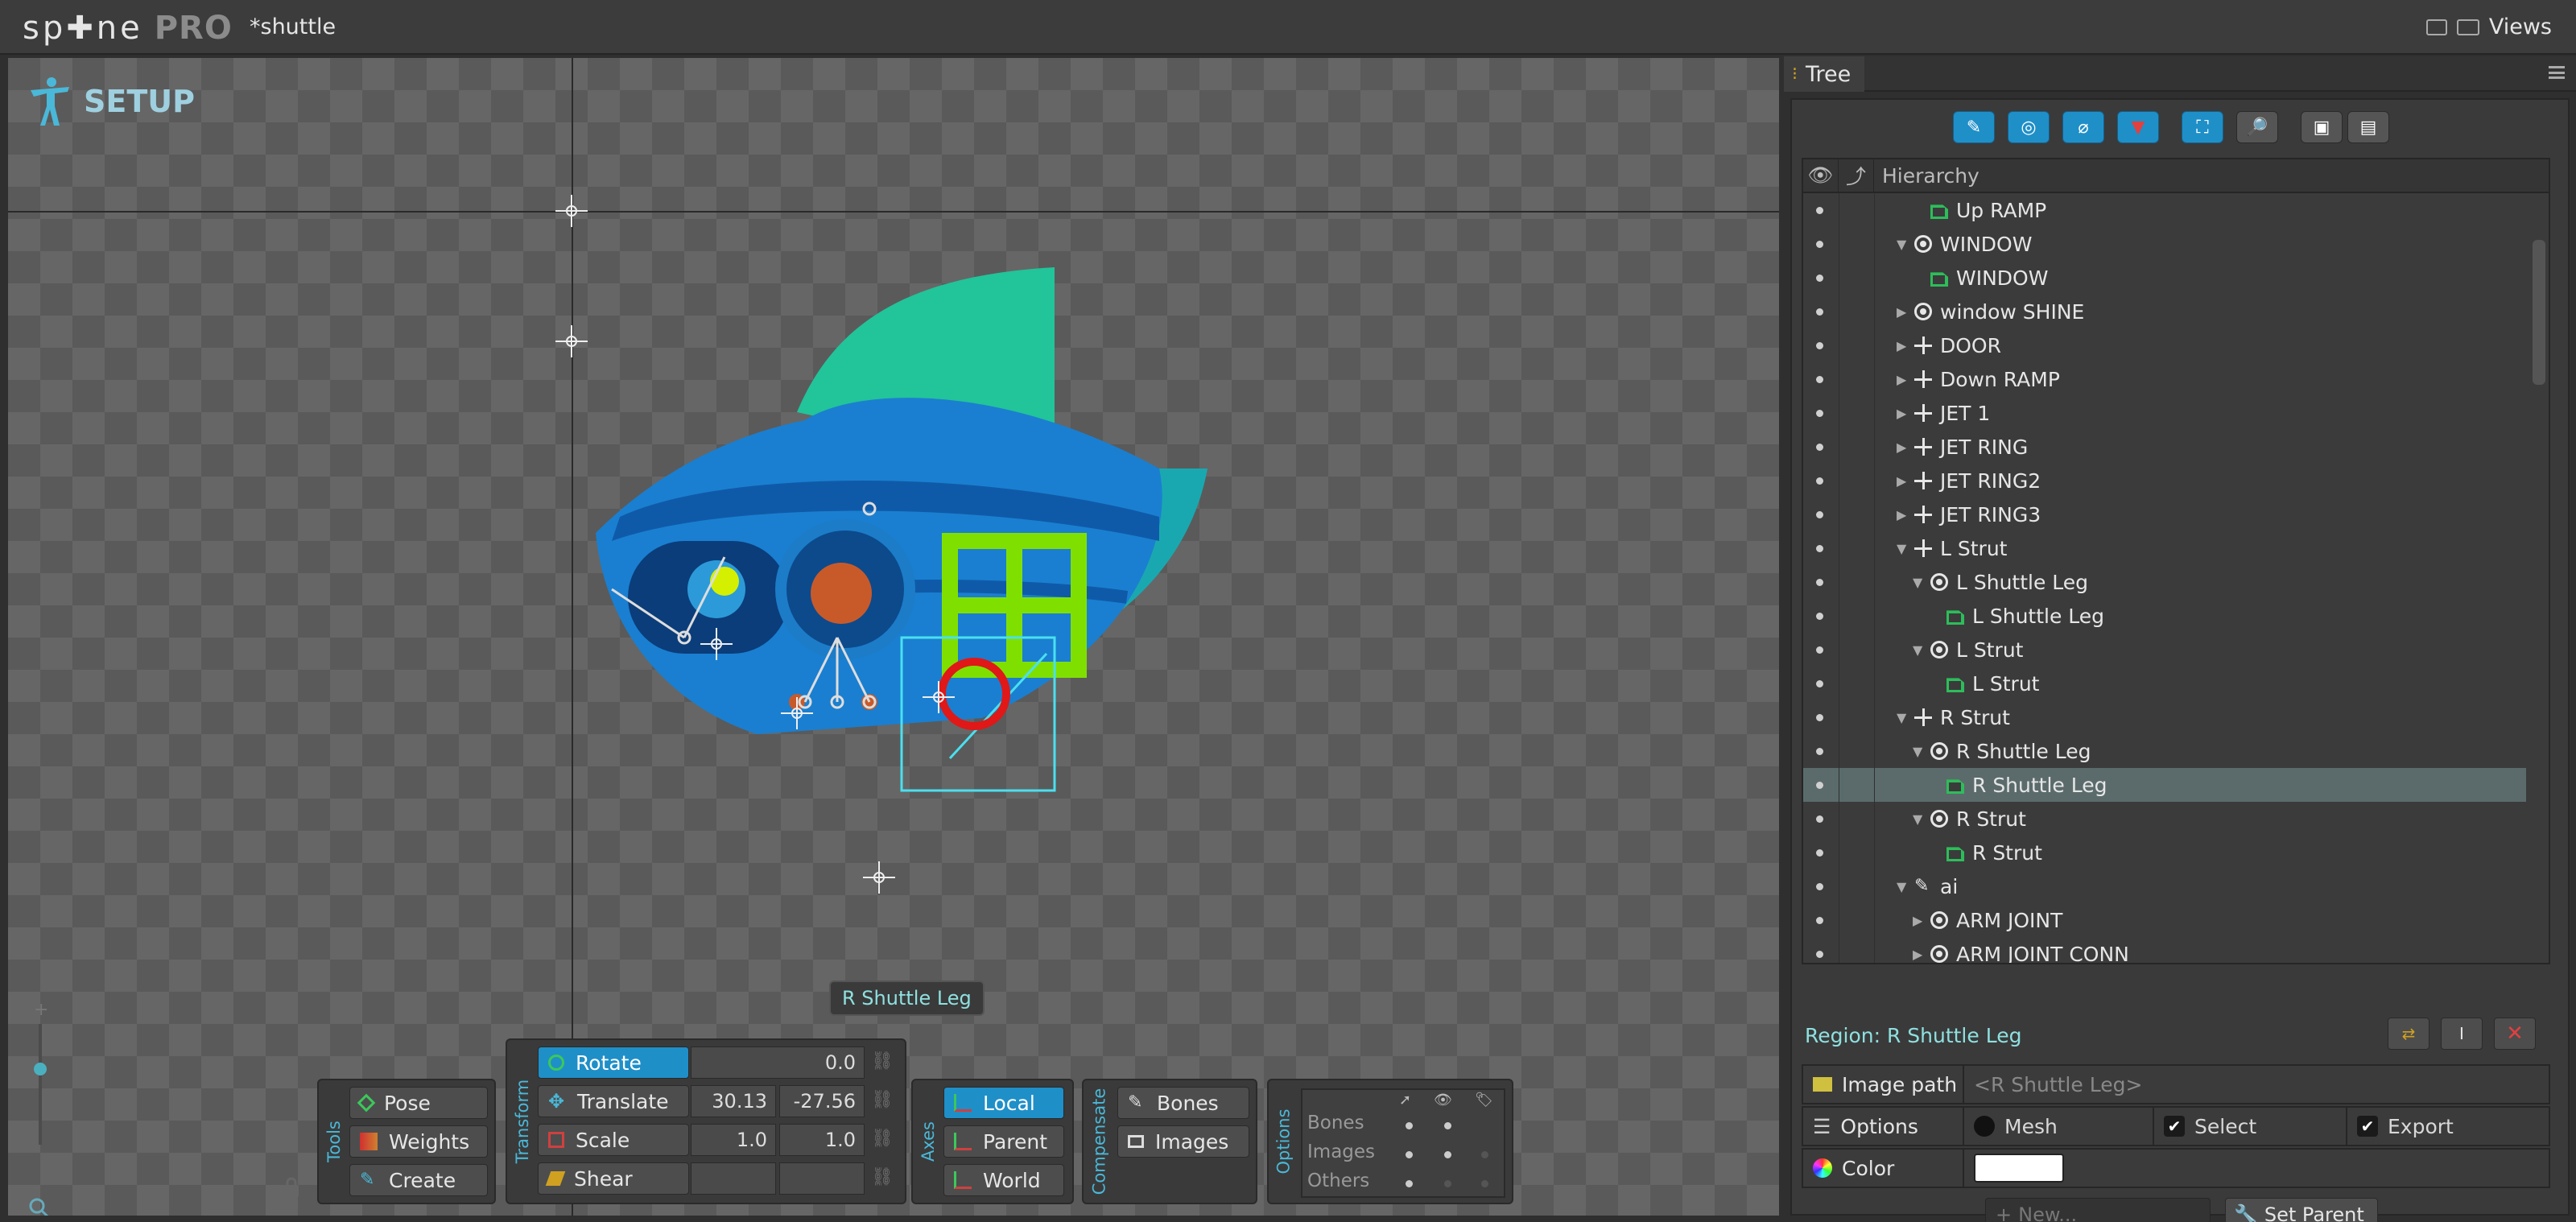 This screenshot has height=1222, width=2576. What do you see at coordinates (40, 1069) in the screenshot?
I see `zoom-slider-knob` at bounding box center [40, 1069].